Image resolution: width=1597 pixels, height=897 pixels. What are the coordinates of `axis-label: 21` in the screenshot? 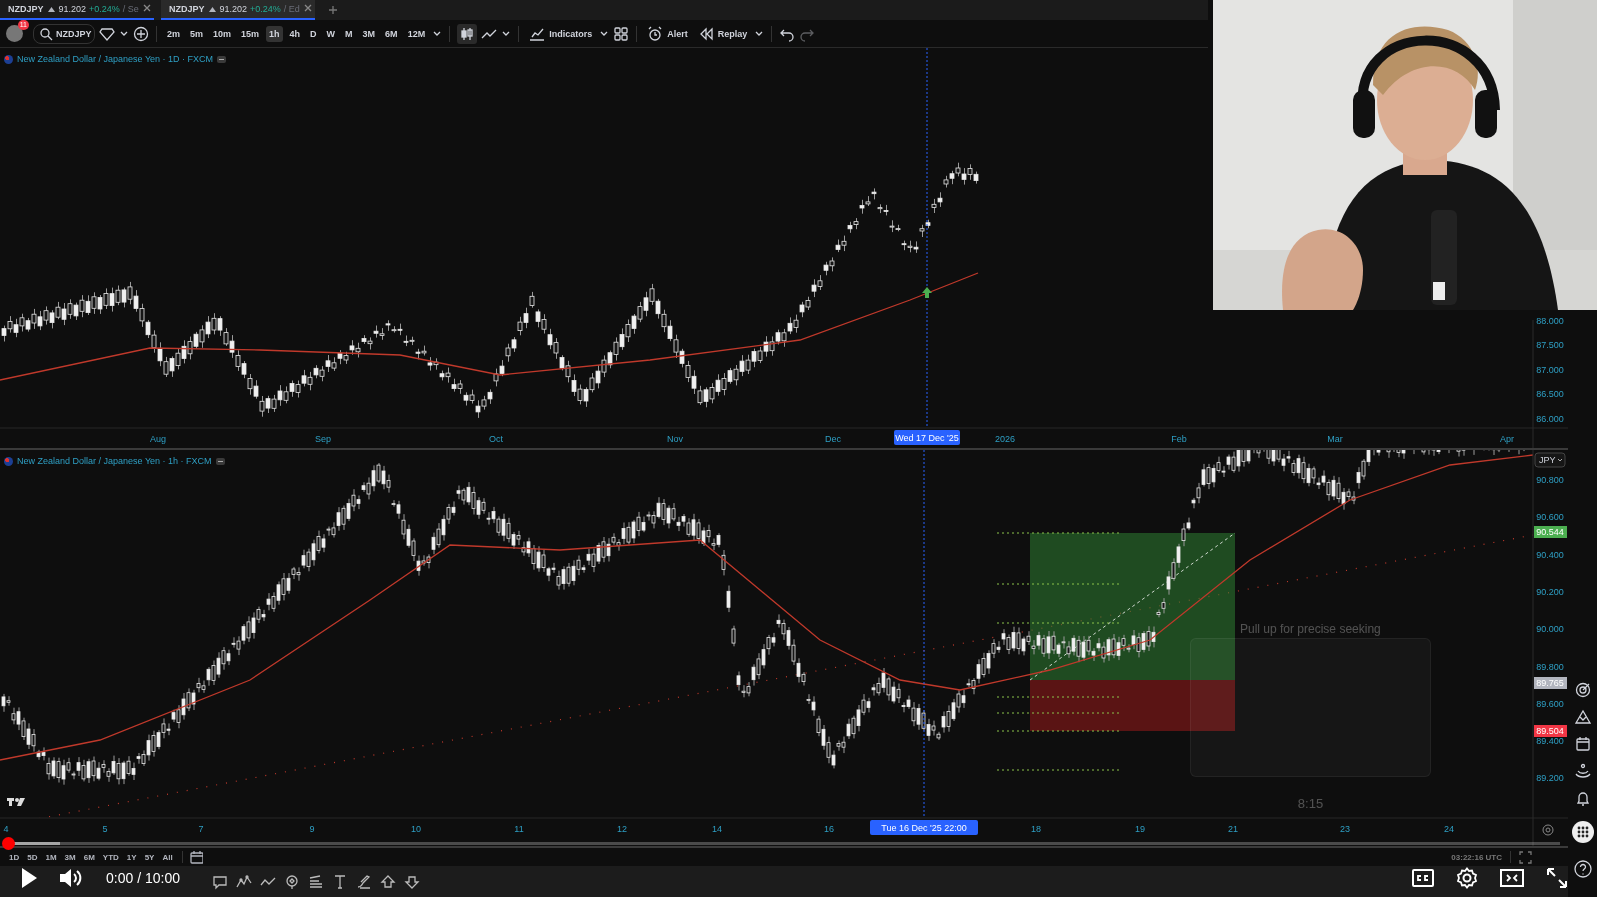 It's located at (1233, 829).